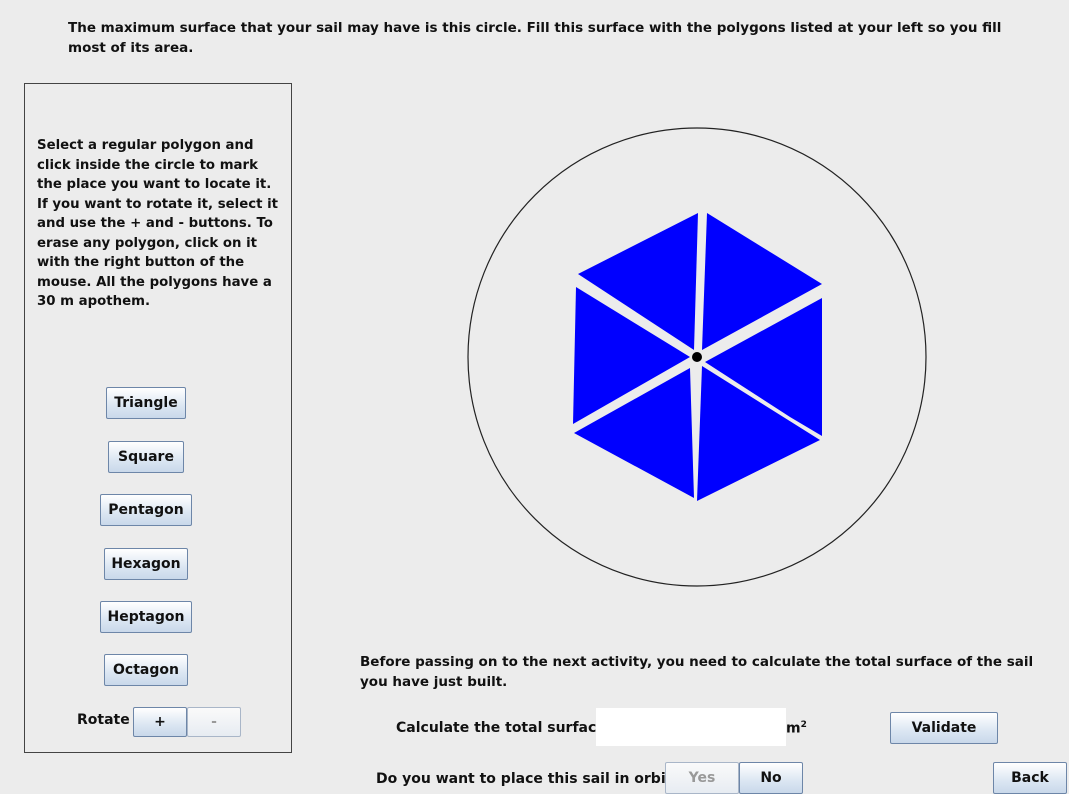 The image size is (1069, 794). I want to click on unit-base: m, so click(793, 728).